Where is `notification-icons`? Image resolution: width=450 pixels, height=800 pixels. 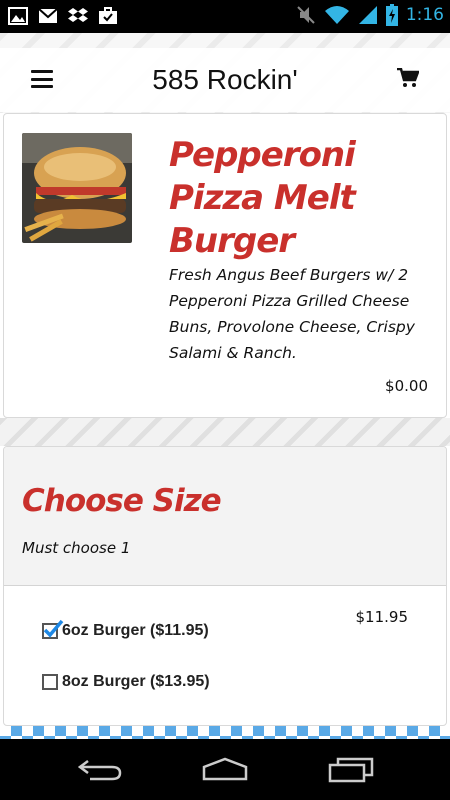
notification-icons is located at coordinates (63, 16).